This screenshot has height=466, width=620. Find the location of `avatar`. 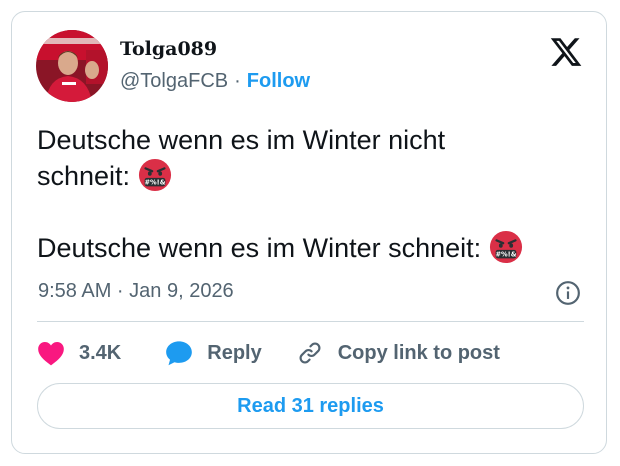

avatar is located at coordinates (72, 66).